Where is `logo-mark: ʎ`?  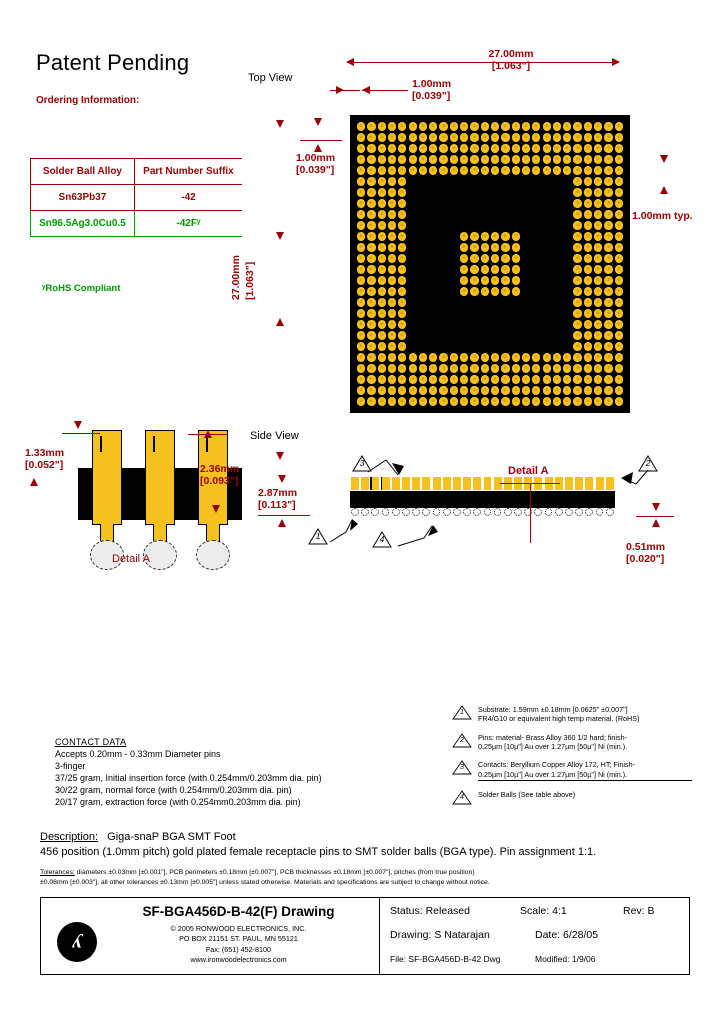 logo-mark: ʎ is located at coordinates (77, 941).